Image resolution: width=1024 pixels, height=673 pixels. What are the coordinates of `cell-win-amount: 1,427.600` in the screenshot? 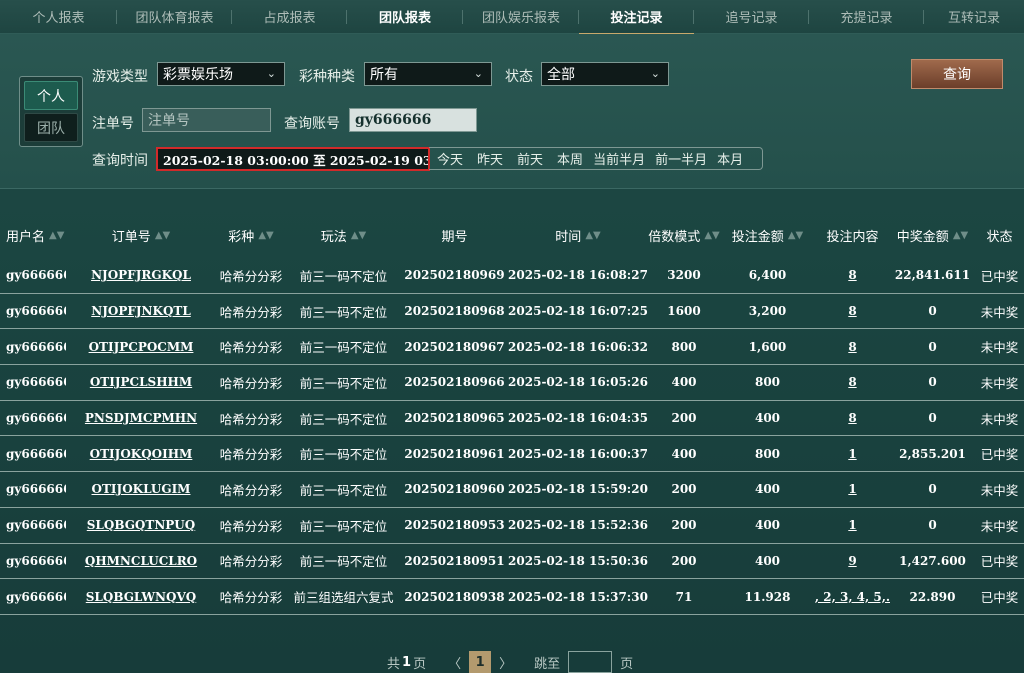 It's located at (932, 561).